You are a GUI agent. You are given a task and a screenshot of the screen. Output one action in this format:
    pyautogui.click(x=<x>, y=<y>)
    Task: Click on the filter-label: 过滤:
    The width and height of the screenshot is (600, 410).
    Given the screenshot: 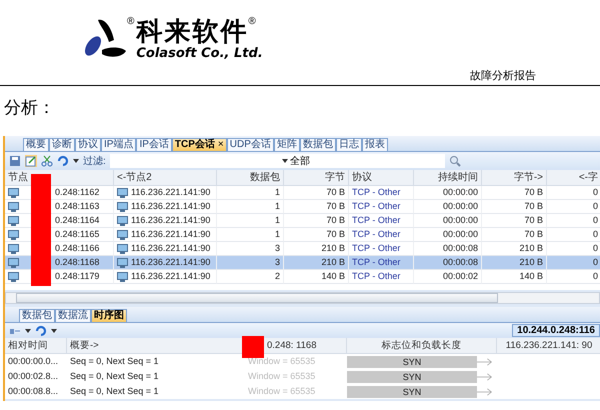 What is the action you would take?
    pyautogui.click(x=94, y=161)
    